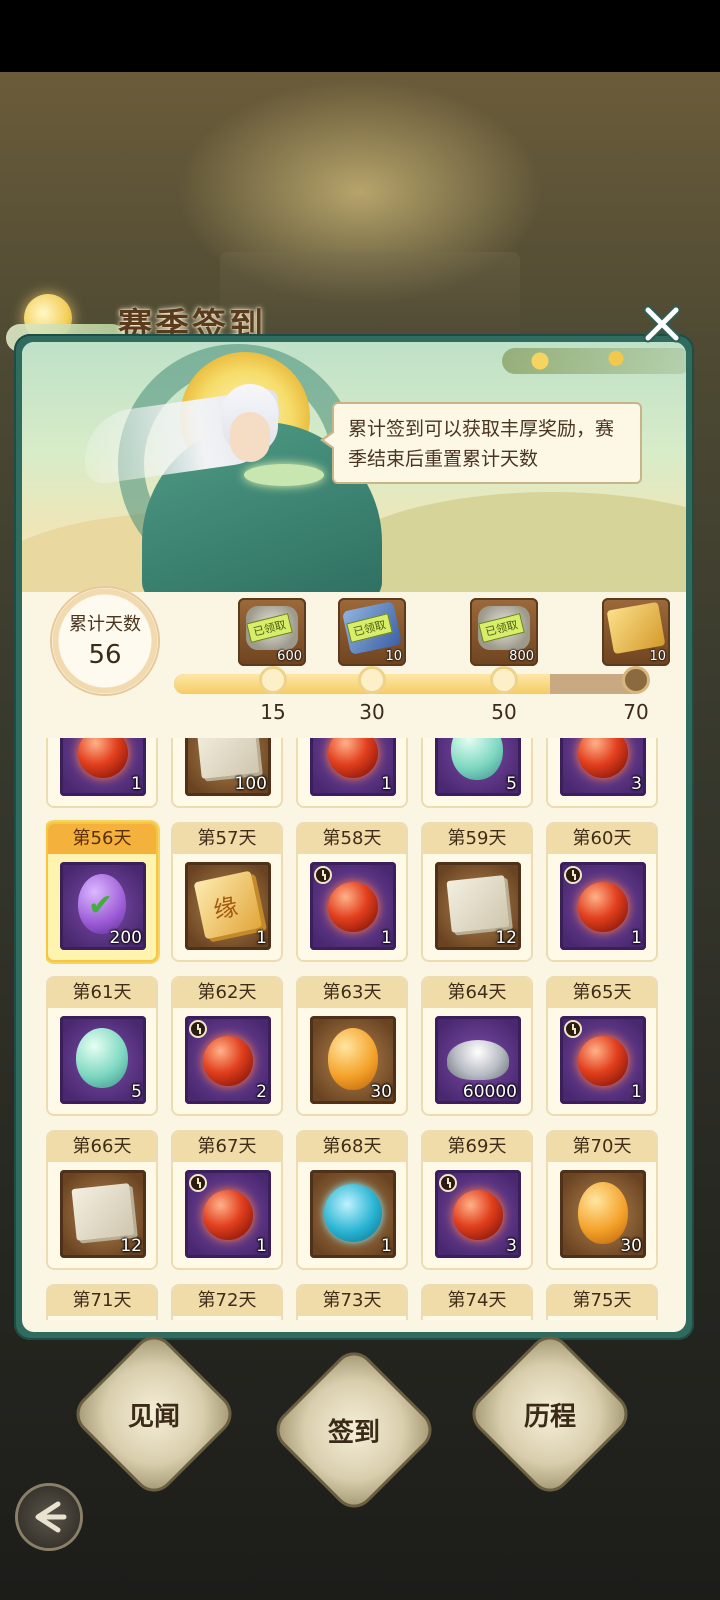 The height and width of the screenshot is (1600, 720). I want to click on day-cell-56: 第56天 ✔ 200, so click(102, 892).